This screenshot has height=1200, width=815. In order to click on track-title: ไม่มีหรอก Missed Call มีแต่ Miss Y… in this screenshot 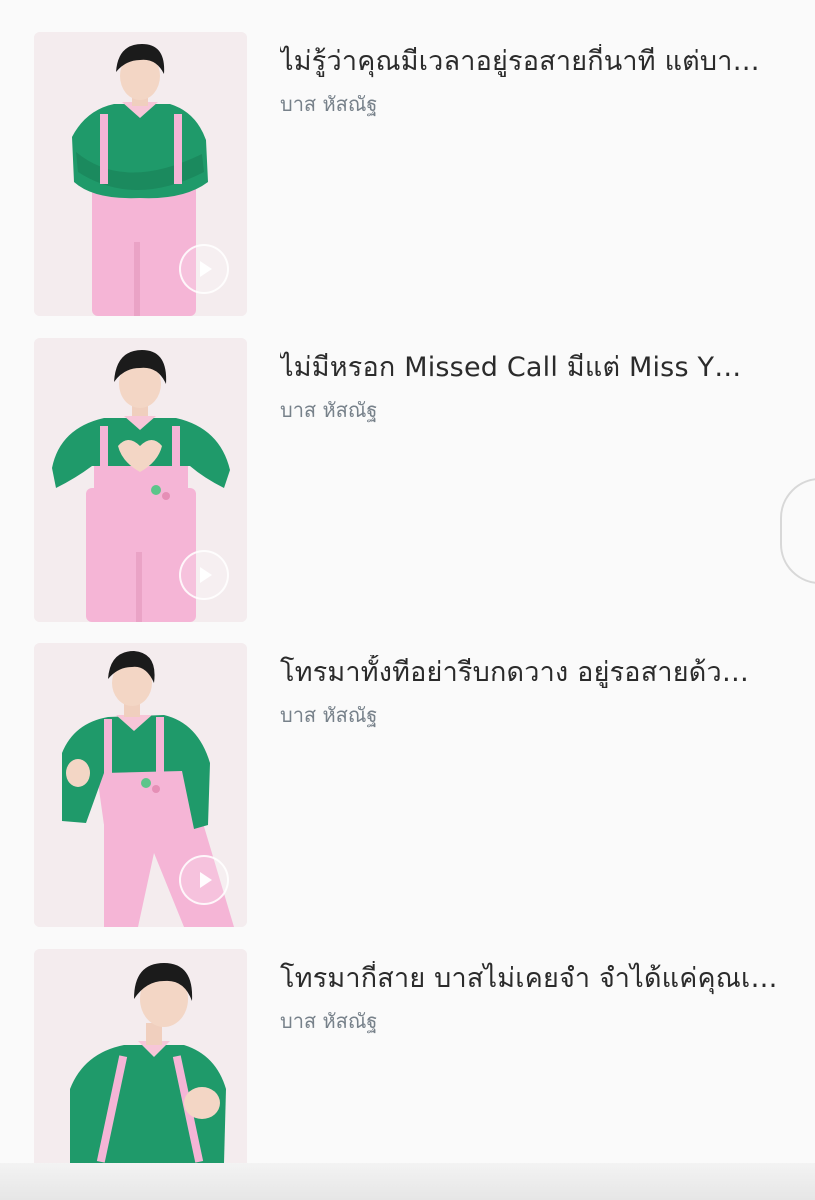, I will do `click(530, 368)`.